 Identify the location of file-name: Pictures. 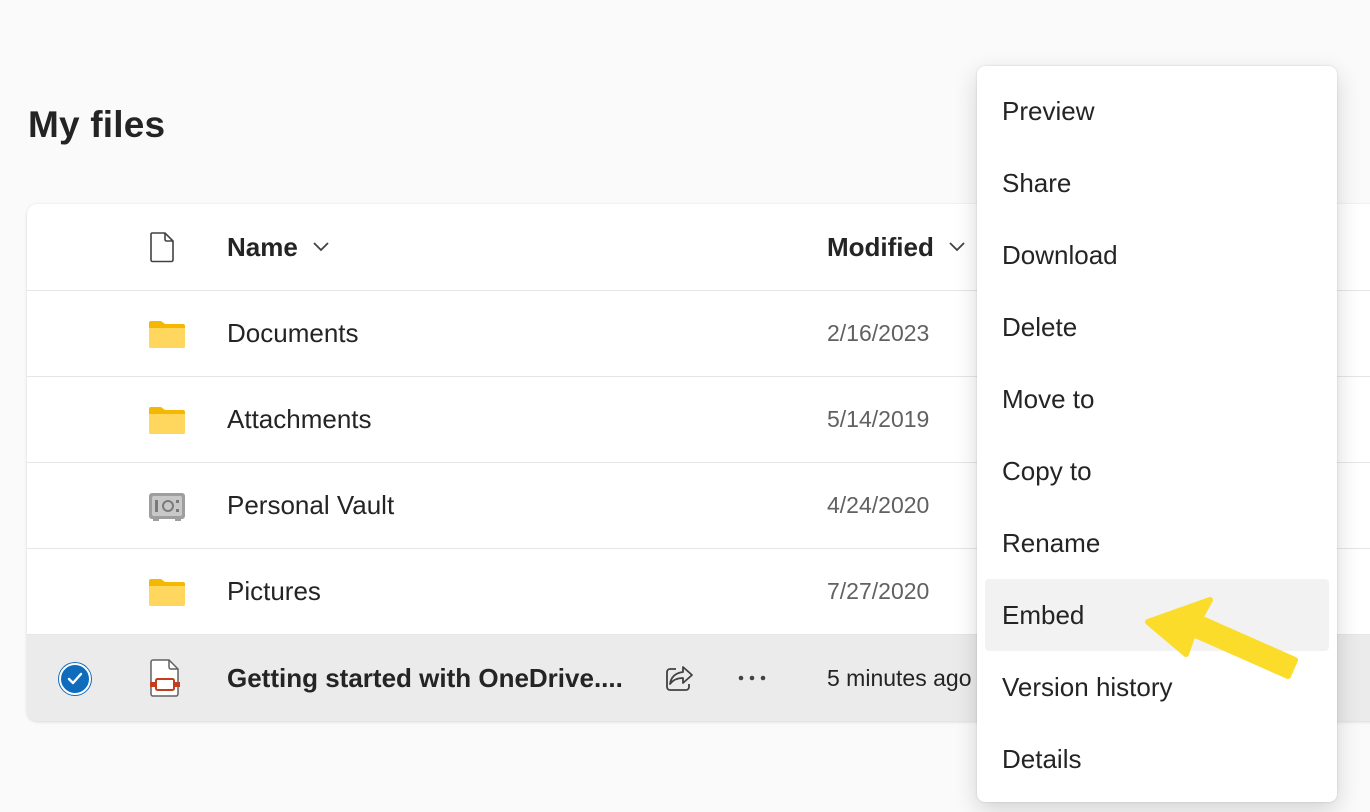
(274, 591).